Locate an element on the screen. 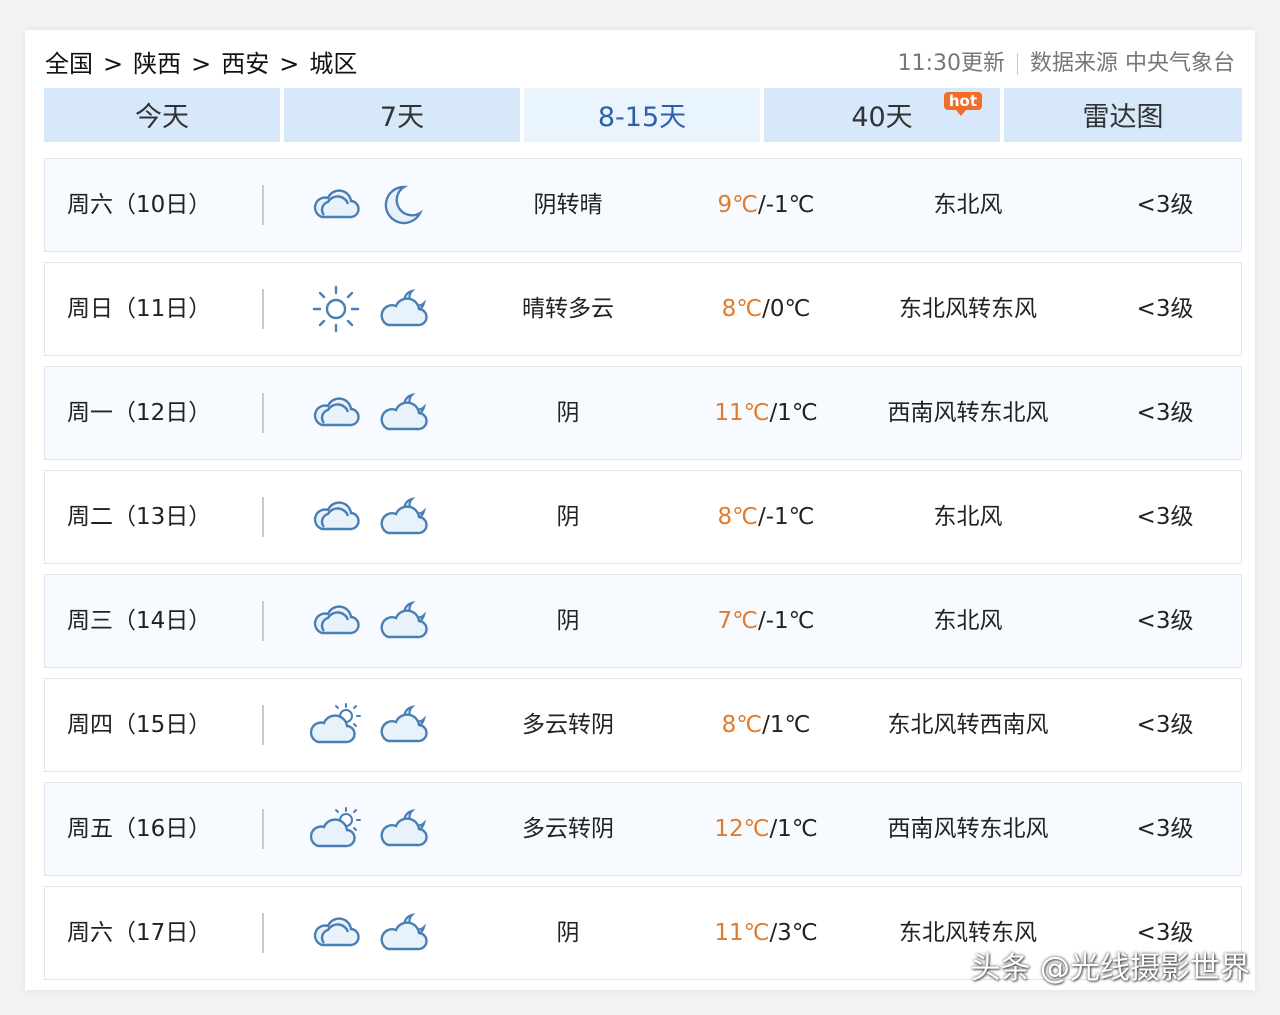 This screenshot has height=1015, width=1280. meta-divider is located at coordinates (1017, 64).